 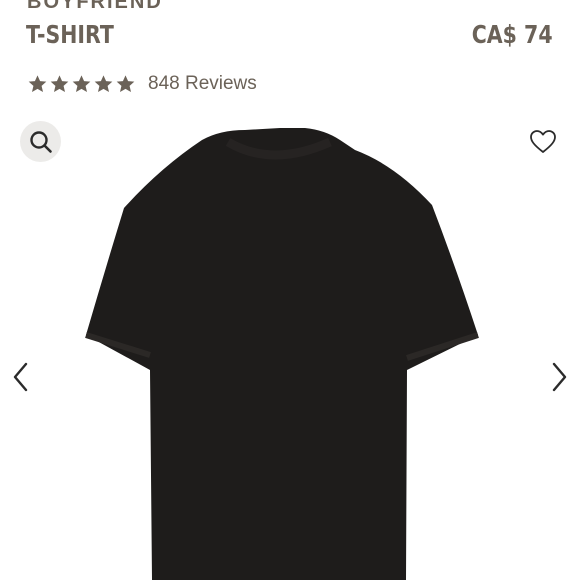 I want to click on rating-summary: 848 Reviews, so click(x=142, y=84).